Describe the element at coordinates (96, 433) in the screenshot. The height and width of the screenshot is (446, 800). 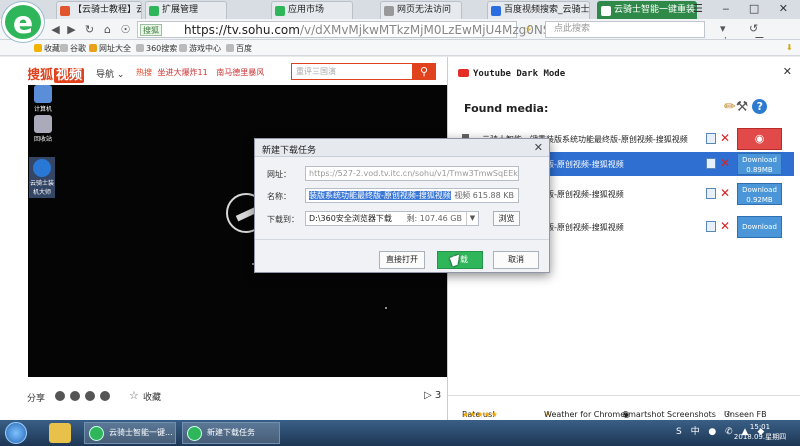
I see `browser-icon` at that location.